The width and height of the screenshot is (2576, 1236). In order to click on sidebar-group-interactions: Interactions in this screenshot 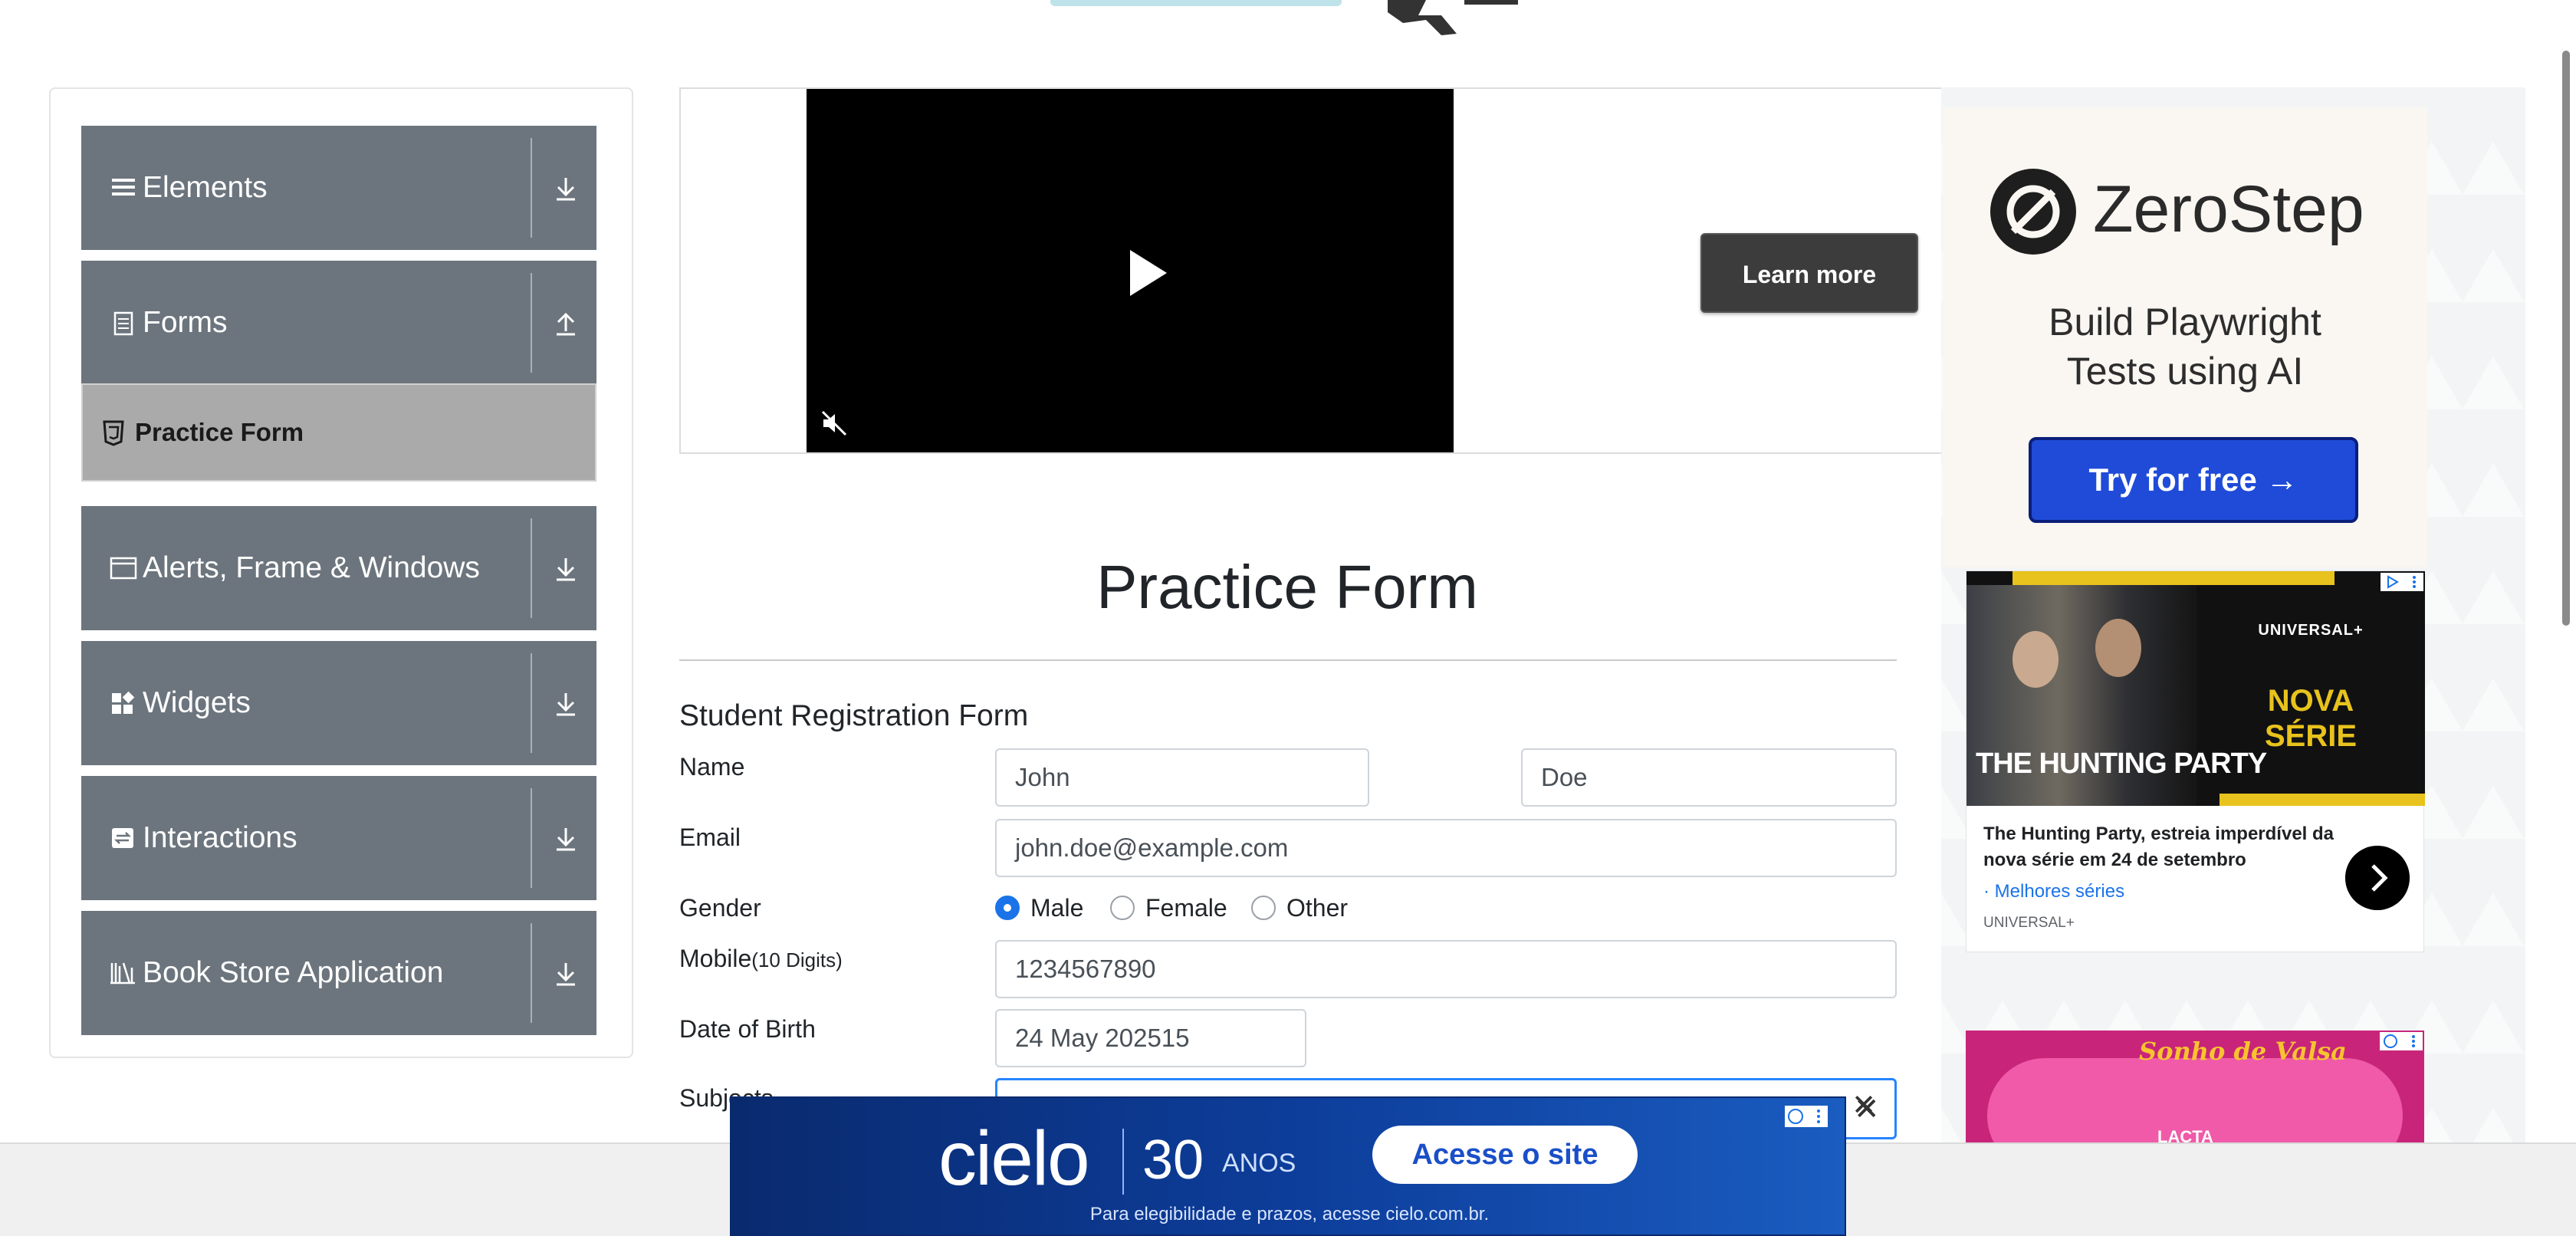, I will do `click(339, 838)`.